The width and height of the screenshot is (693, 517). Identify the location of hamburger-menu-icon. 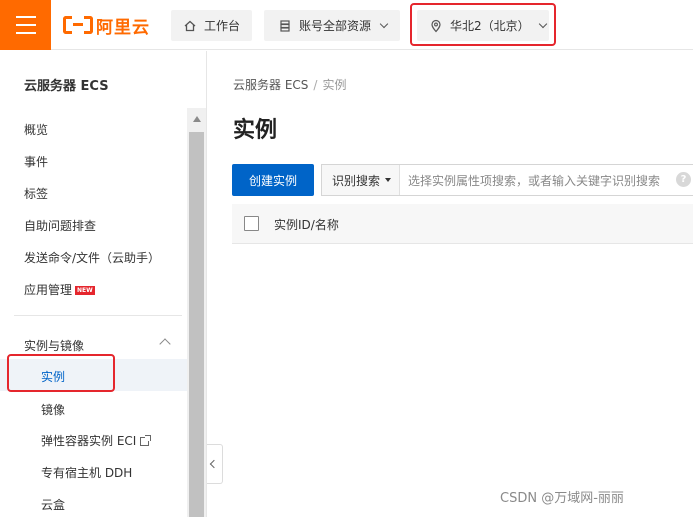
(25, 25).